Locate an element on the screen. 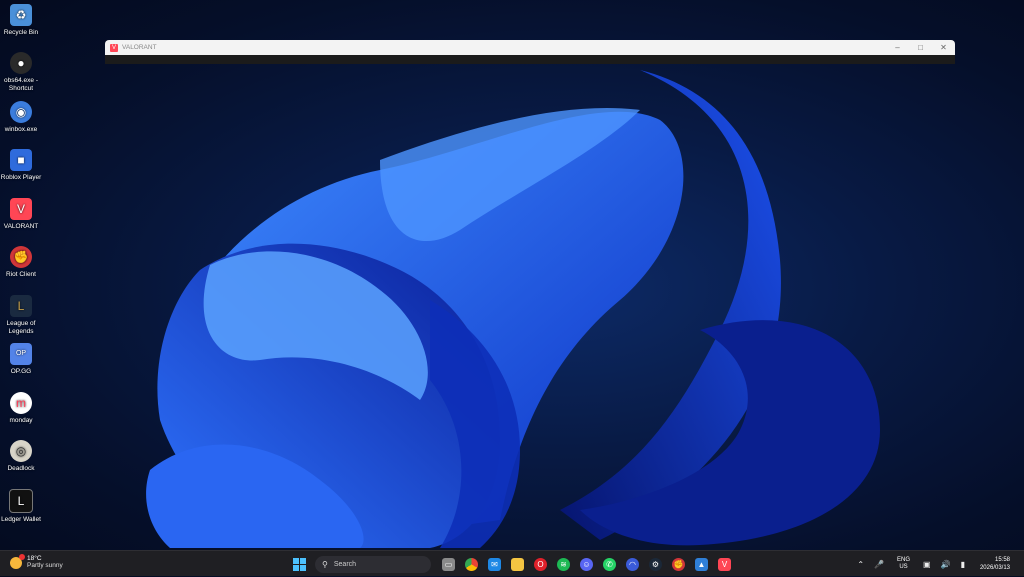  task-view-icon: ▭ is located at coordinates (448, 564).